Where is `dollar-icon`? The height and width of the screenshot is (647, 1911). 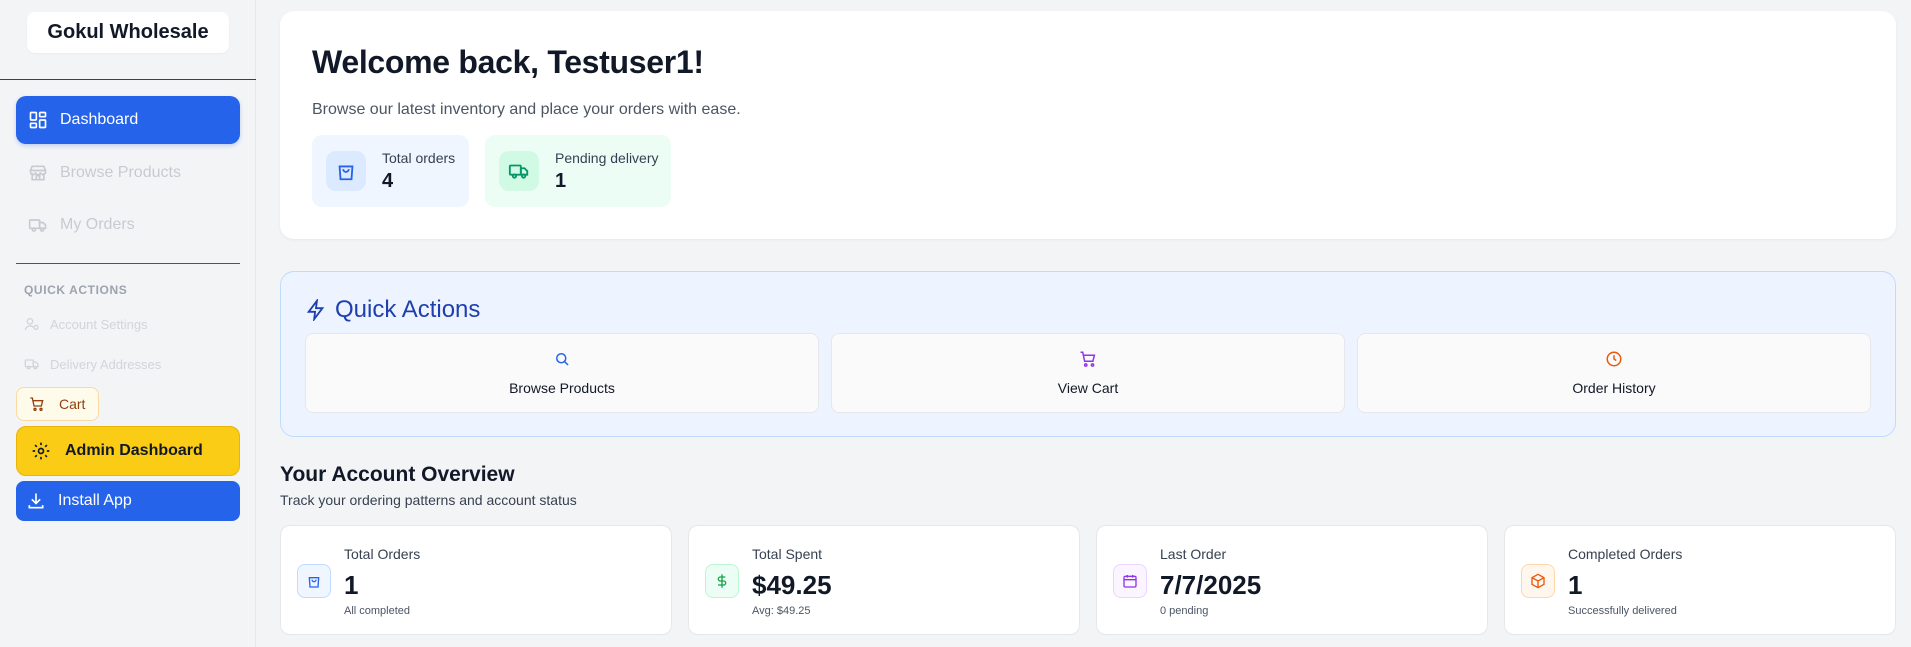 dollar-icon is located at coordinates (722, 581).